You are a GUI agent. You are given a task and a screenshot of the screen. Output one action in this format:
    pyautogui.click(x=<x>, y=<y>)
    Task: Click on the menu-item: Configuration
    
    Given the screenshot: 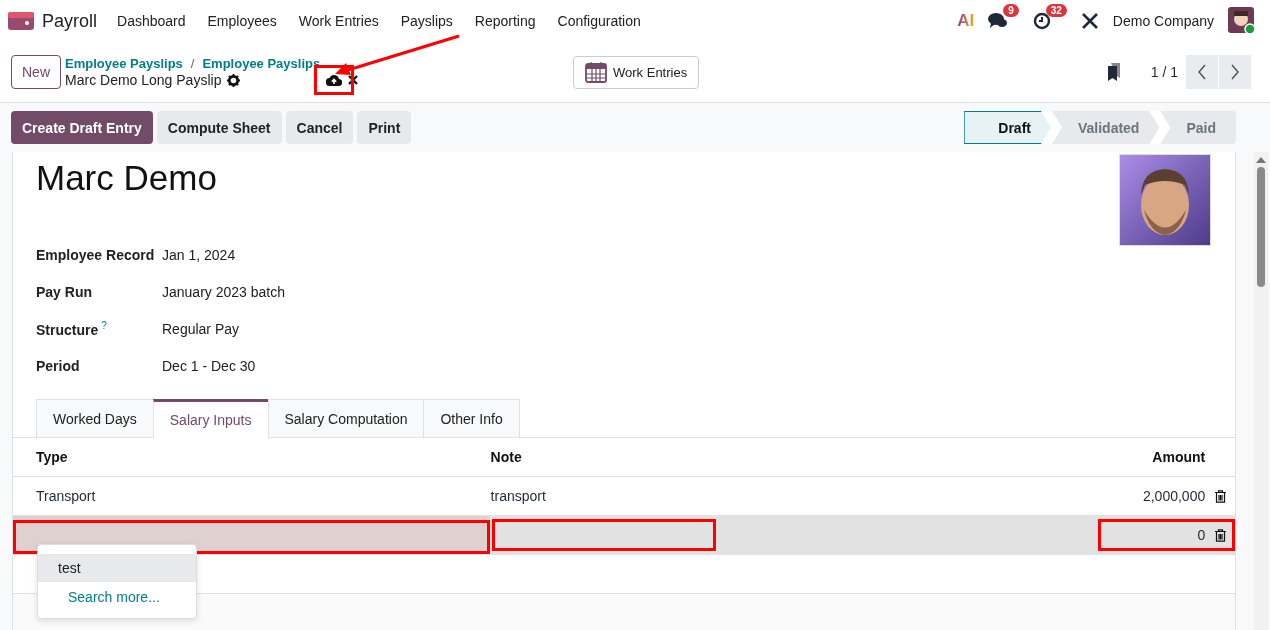 What is the action you would take?
    pyautogui.click(x=599, y=21)
    